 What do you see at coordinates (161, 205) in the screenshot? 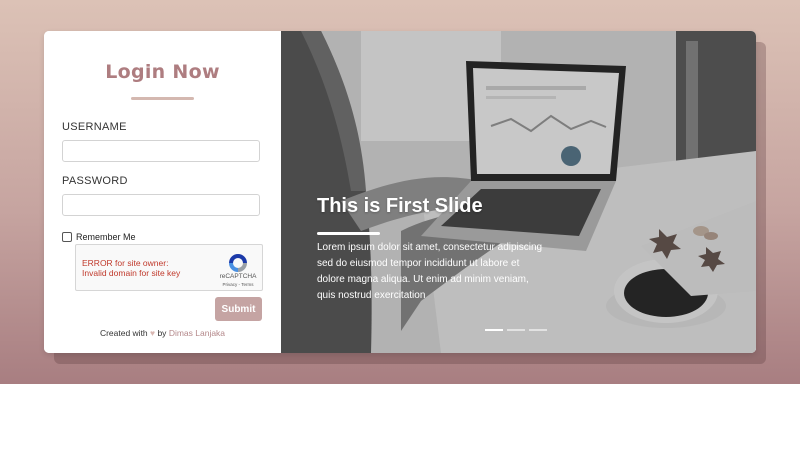
I see `password-input` at bounding box center [161, 205].